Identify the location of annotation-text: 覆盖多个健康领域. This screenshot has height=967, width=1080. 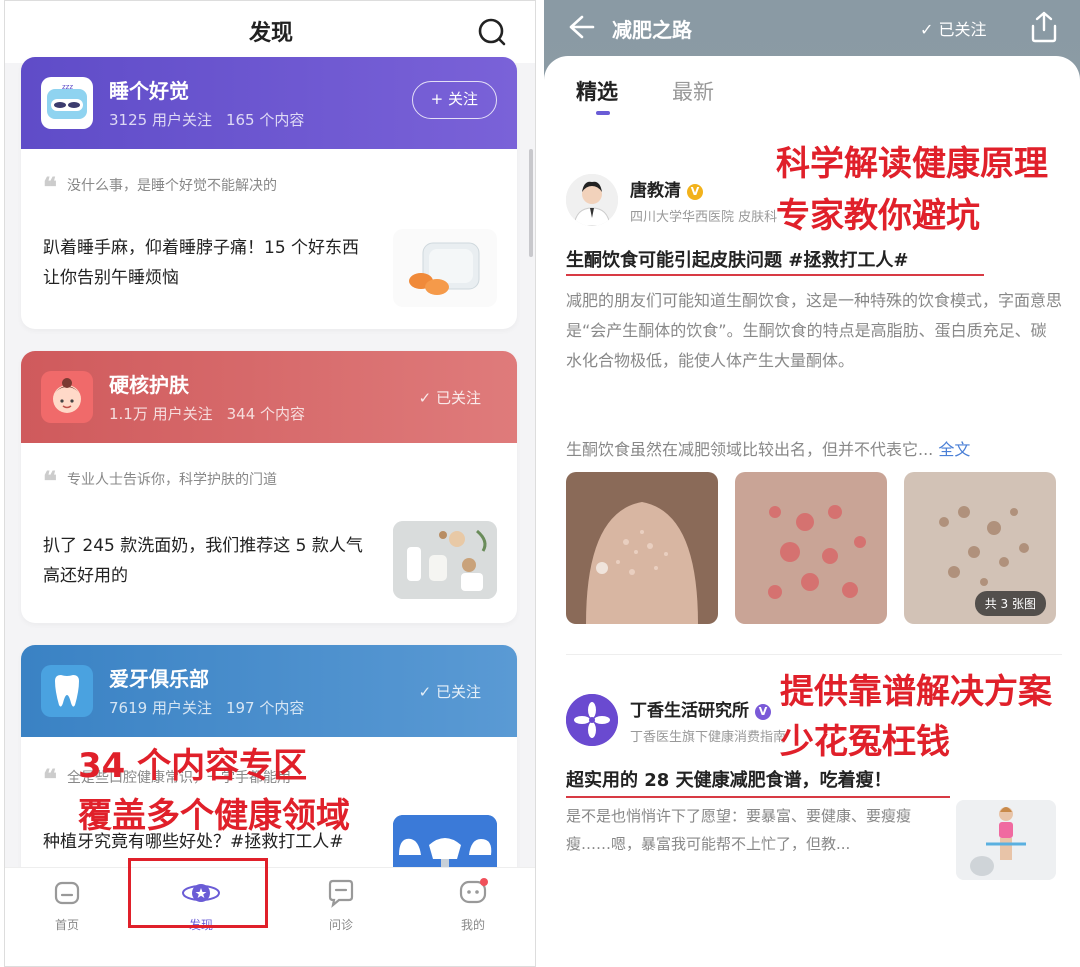
(214, 816).